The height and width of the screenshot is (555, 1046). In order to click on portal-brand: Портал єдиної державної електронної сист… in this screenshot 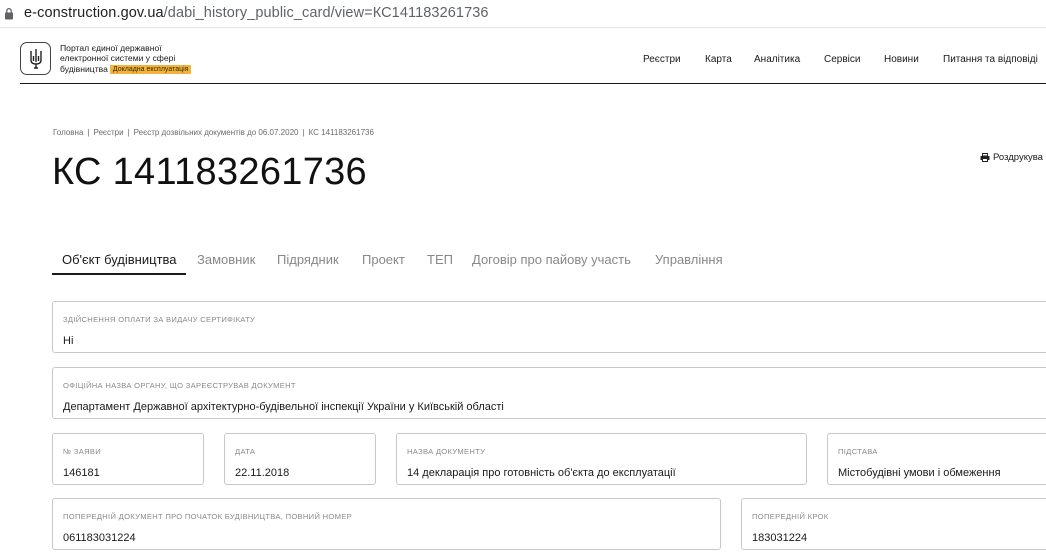, I will do `click(145, 58)`.